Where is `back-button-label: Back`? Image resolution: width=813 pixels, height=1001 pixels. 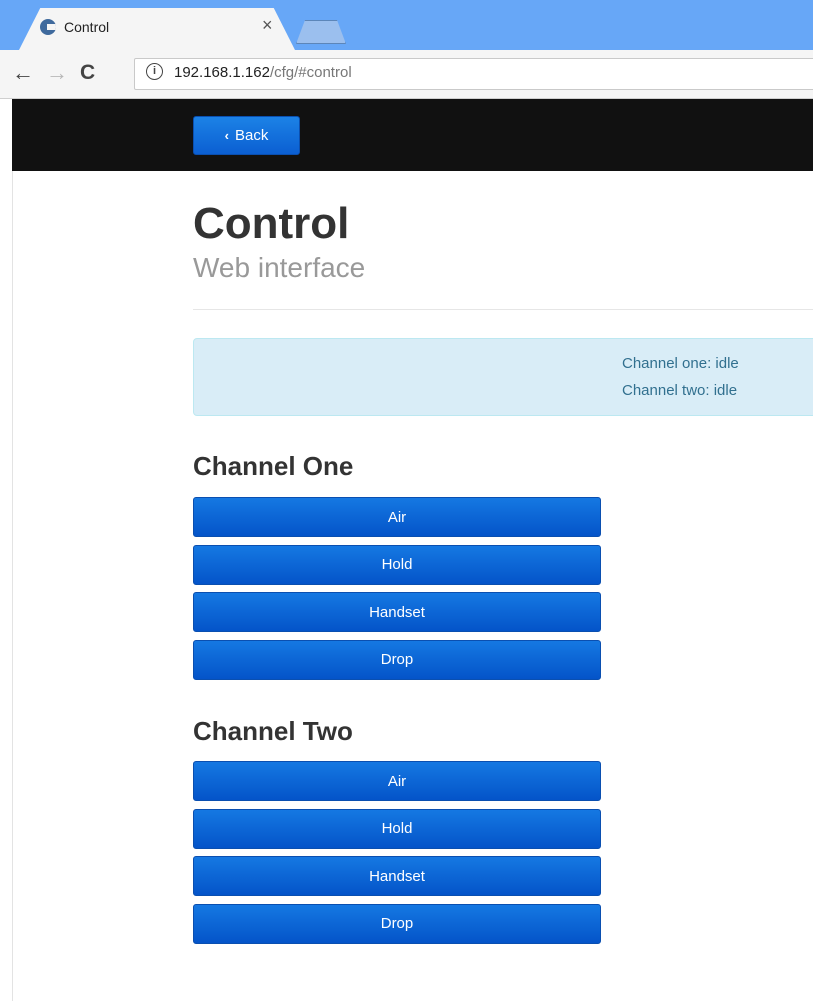 back-button-label: Back is located at coordinates (251, 135).